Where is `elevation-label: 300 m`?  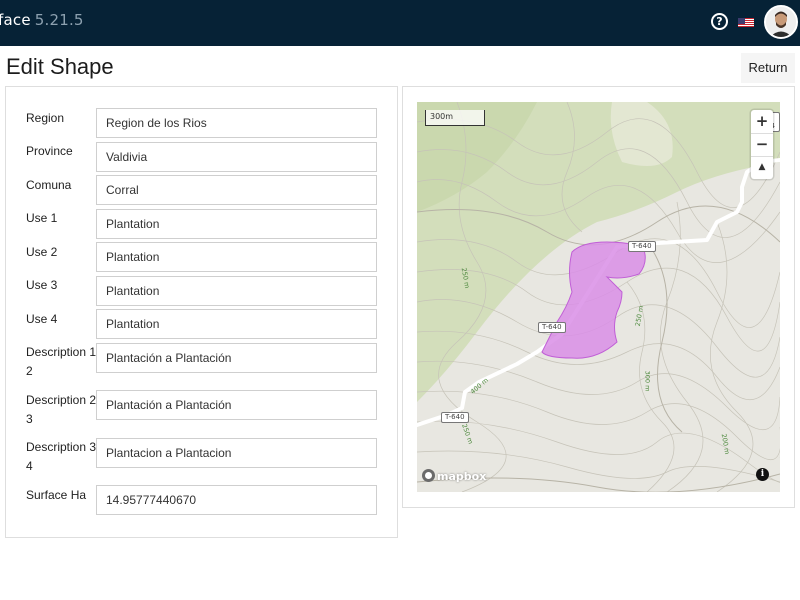
elevation-label: 300 m is located at coordinates (647, 381).